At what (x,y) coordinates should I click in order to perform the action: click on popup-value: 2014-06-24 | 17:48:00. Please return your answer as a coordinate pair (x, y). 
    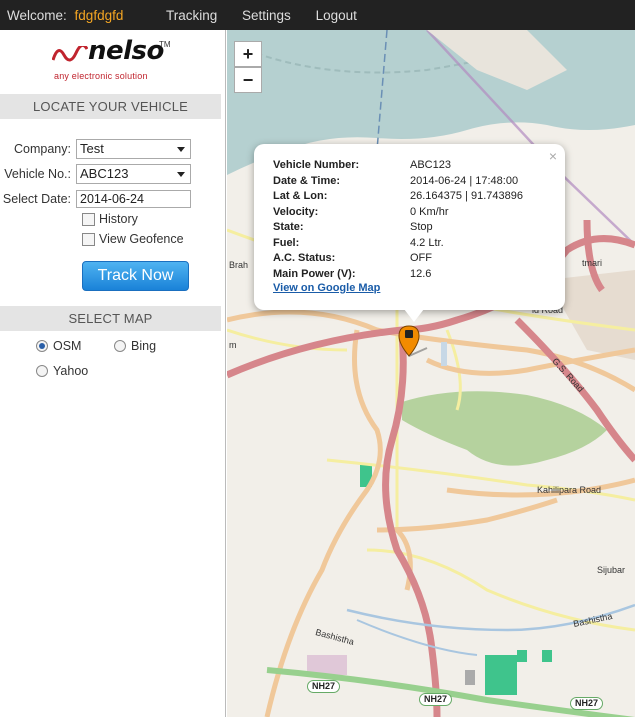
    Looking at the image, I should click on (464, 180).